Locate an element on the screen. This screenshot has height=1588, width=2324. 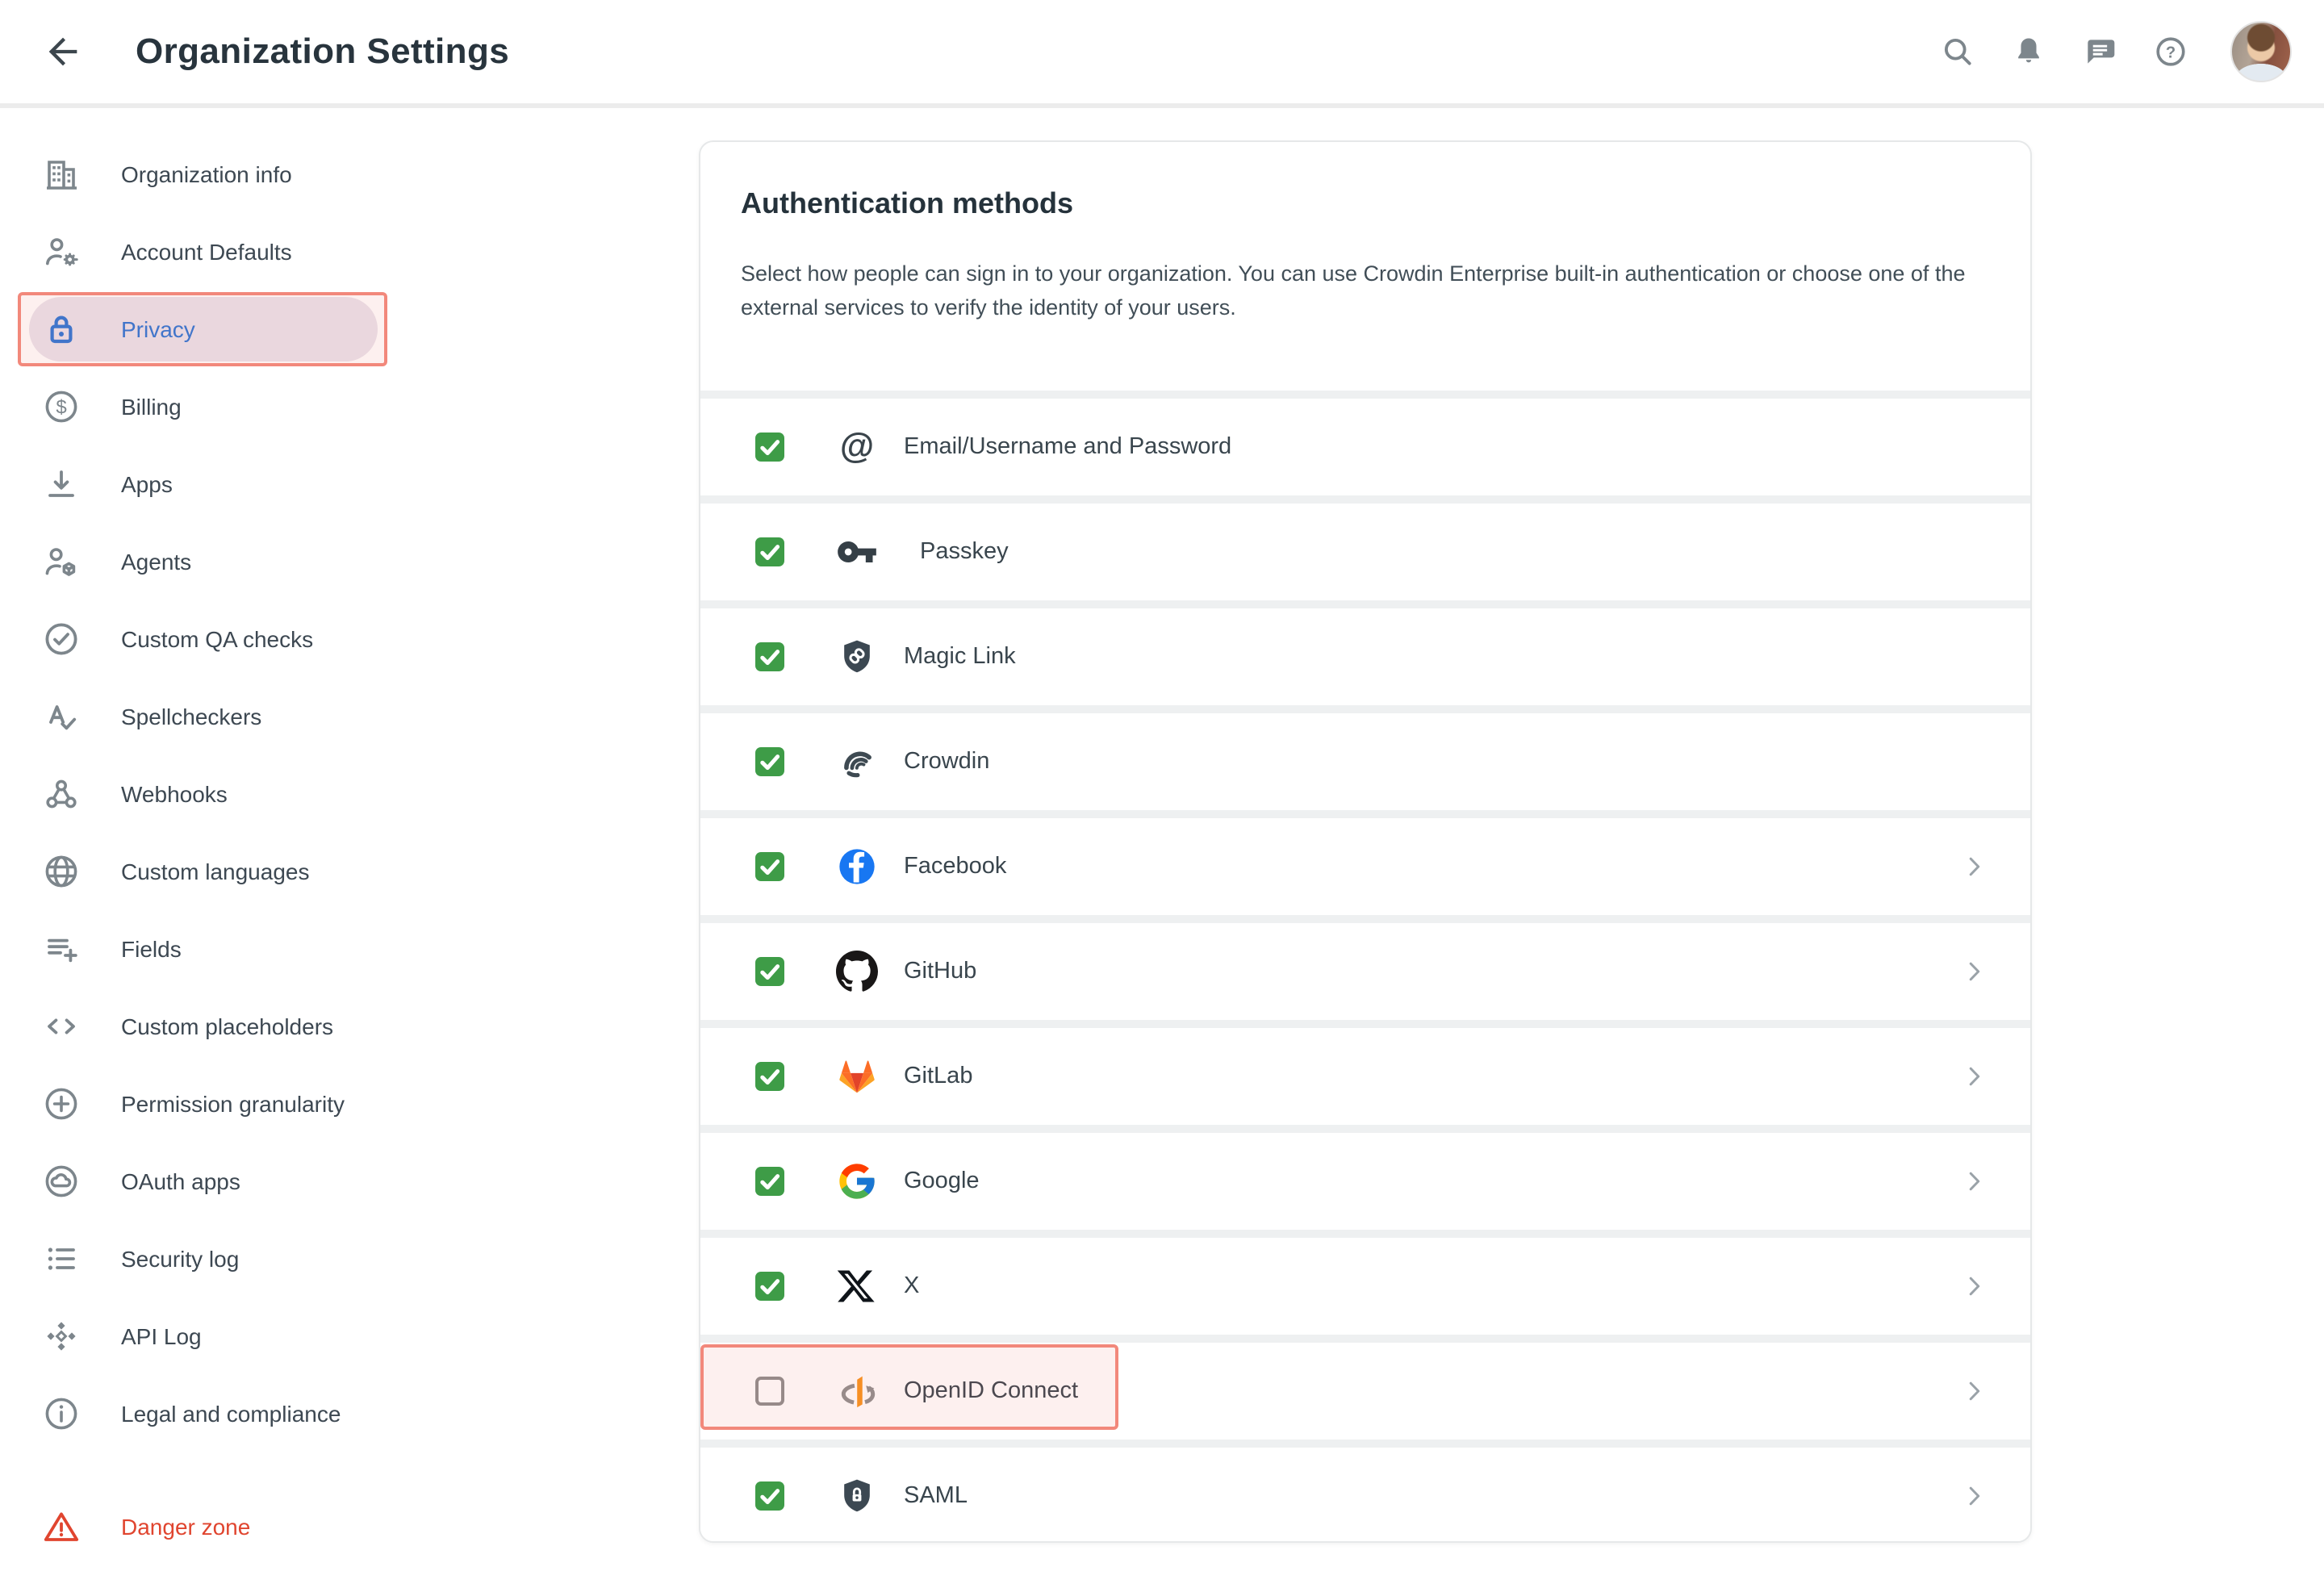
sidebar-item-apps: Apps is located at coordinates (242, 484).